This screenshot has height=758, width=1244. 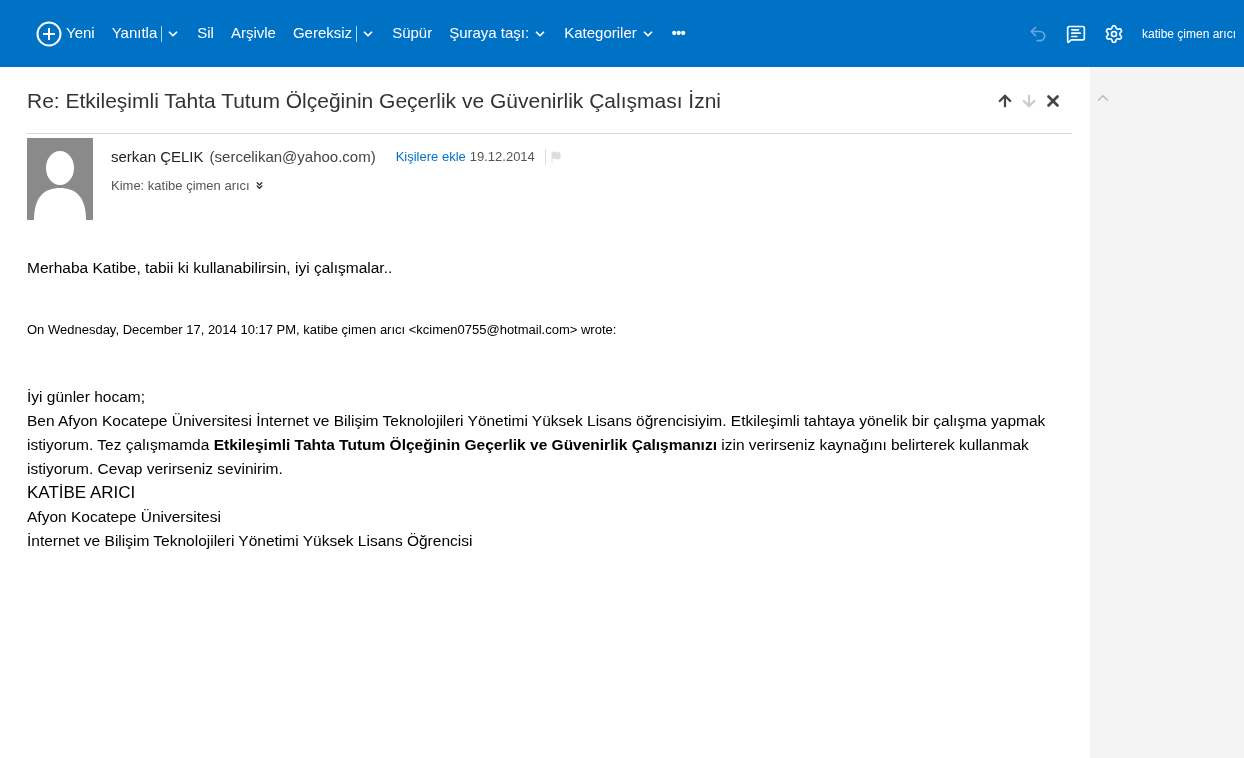 What do you see at coordinates (537, 445) in the screenshot?
I see `body-text: Ben Afyon Kocatepe Üniversitesi İnternet ve Bilişim Teknolojileri Yönetimi Yüksek Lisans öğrencisiyim. Etkileşimli tahtaya yönelik bir çalışma yapmak istiyorum. Tez çalışmamda Etkileşimli Tahta Tutum Ölçeğinin Geçerlik ve Güvenirlik Çalışmanızı izin verirseniz kaynağını belirterek kullanmak istiyorum. Cevap verirseniz sevinirim.` at bounding box center [537, 445].